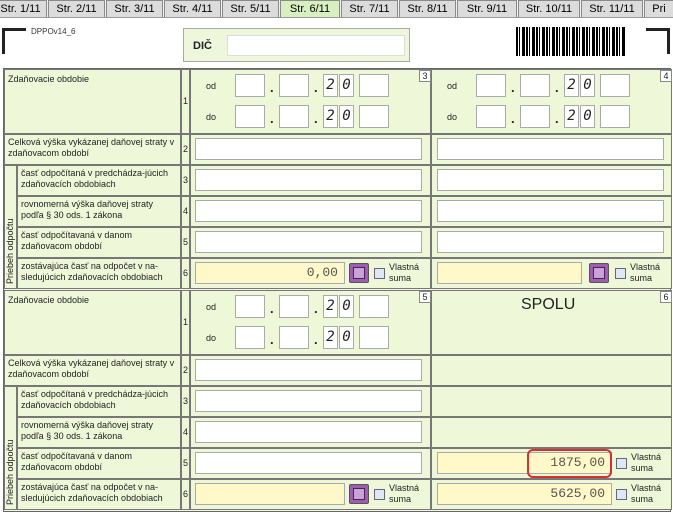 This screenshot has height=512, width=673. What do you see at coordinates (23, 8) in the screenshot?
I see `tab-page-1: Str. 1/11` at bounding box center [23, 8].